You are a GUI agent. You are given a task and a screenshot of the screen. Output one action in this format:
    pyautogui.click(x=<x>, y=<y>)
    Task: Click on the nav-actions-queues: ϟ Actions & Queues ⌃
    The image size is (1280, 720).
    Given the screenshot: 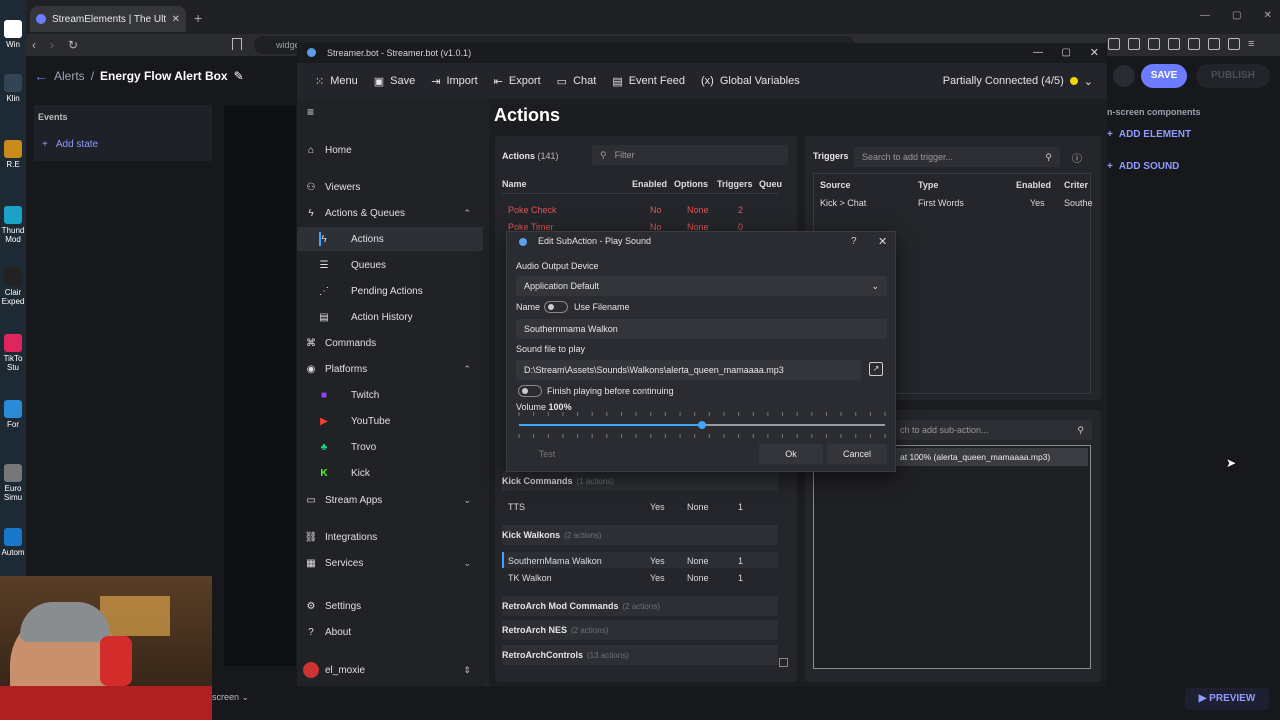 What is the action you would take?
    pyautogui.click(x=390, y=213)
    